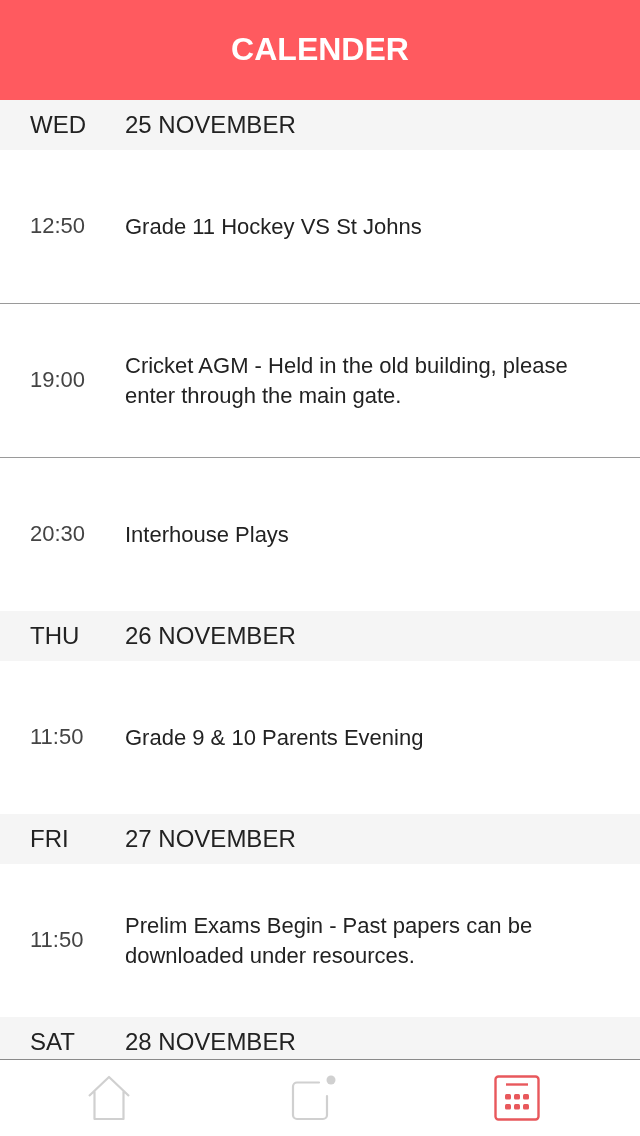 This screenshot has width=640, height=1136. Describe the element at coordinates (274, 226) in the screenshot. I see `event-title: Grade 11 Hockey VS St Johns` at that location.